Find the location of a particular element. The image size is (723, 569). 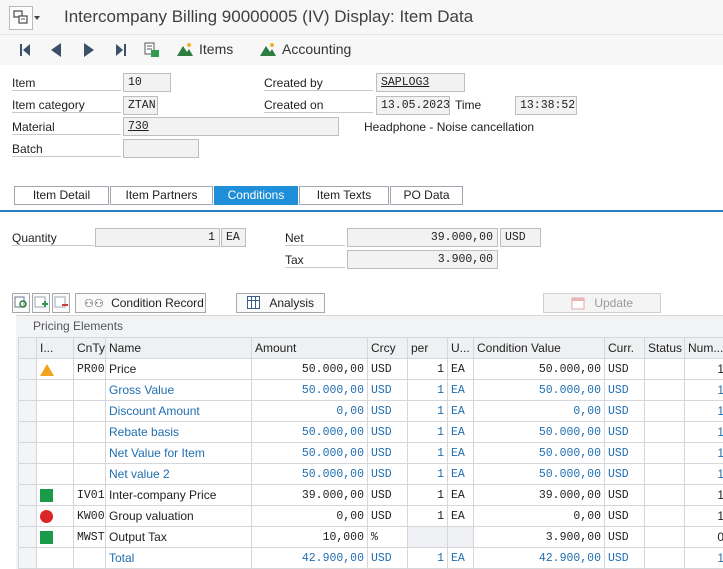

table-row: KW00Group valuation0,00USD1EA0,00USD1 is located at coordinates (371, 516).